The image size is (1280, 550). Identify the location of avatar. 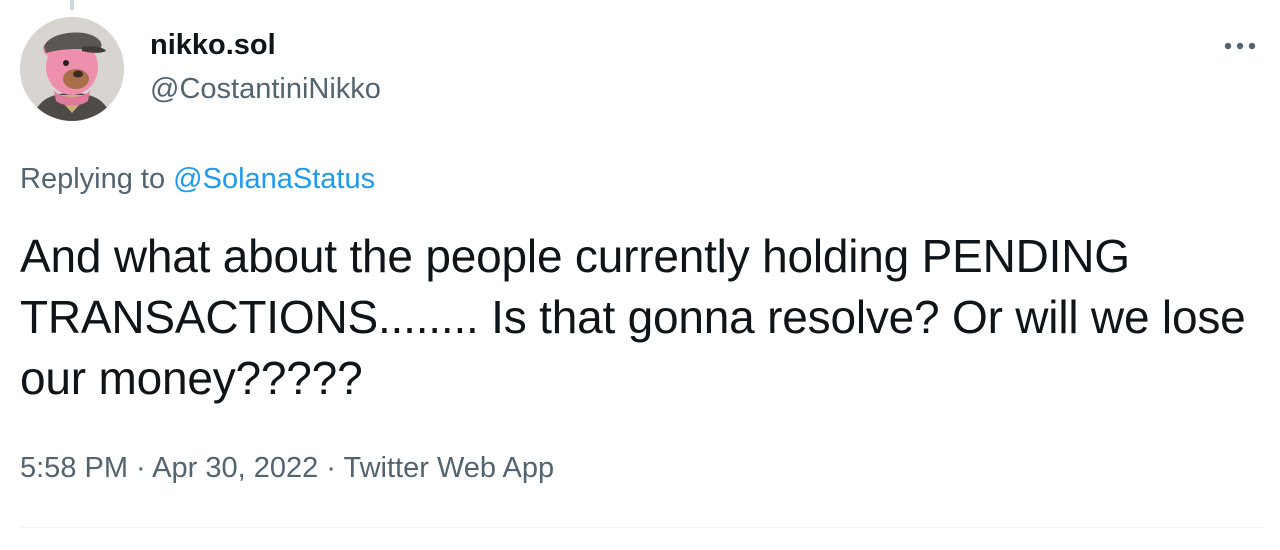
(72, 69).